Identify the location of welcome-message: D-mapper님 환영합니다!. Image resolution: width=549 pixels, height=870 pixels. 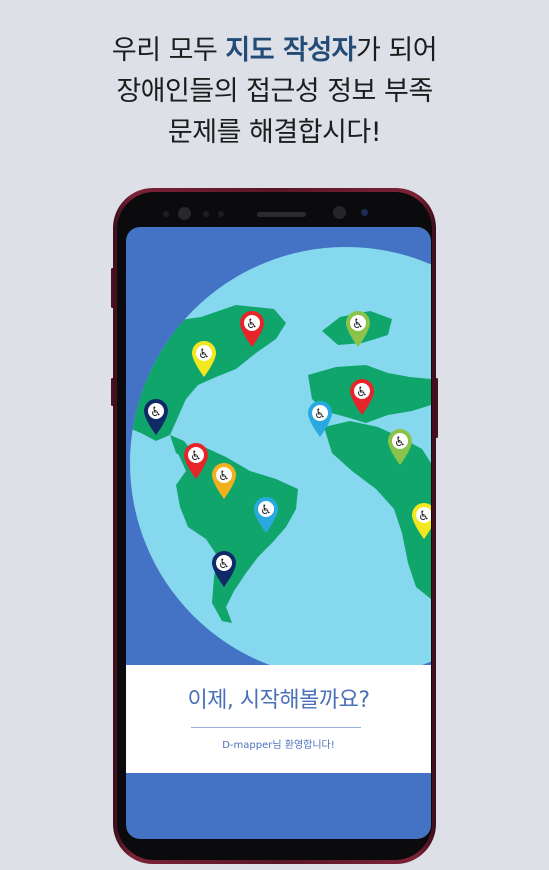
(278, 745).